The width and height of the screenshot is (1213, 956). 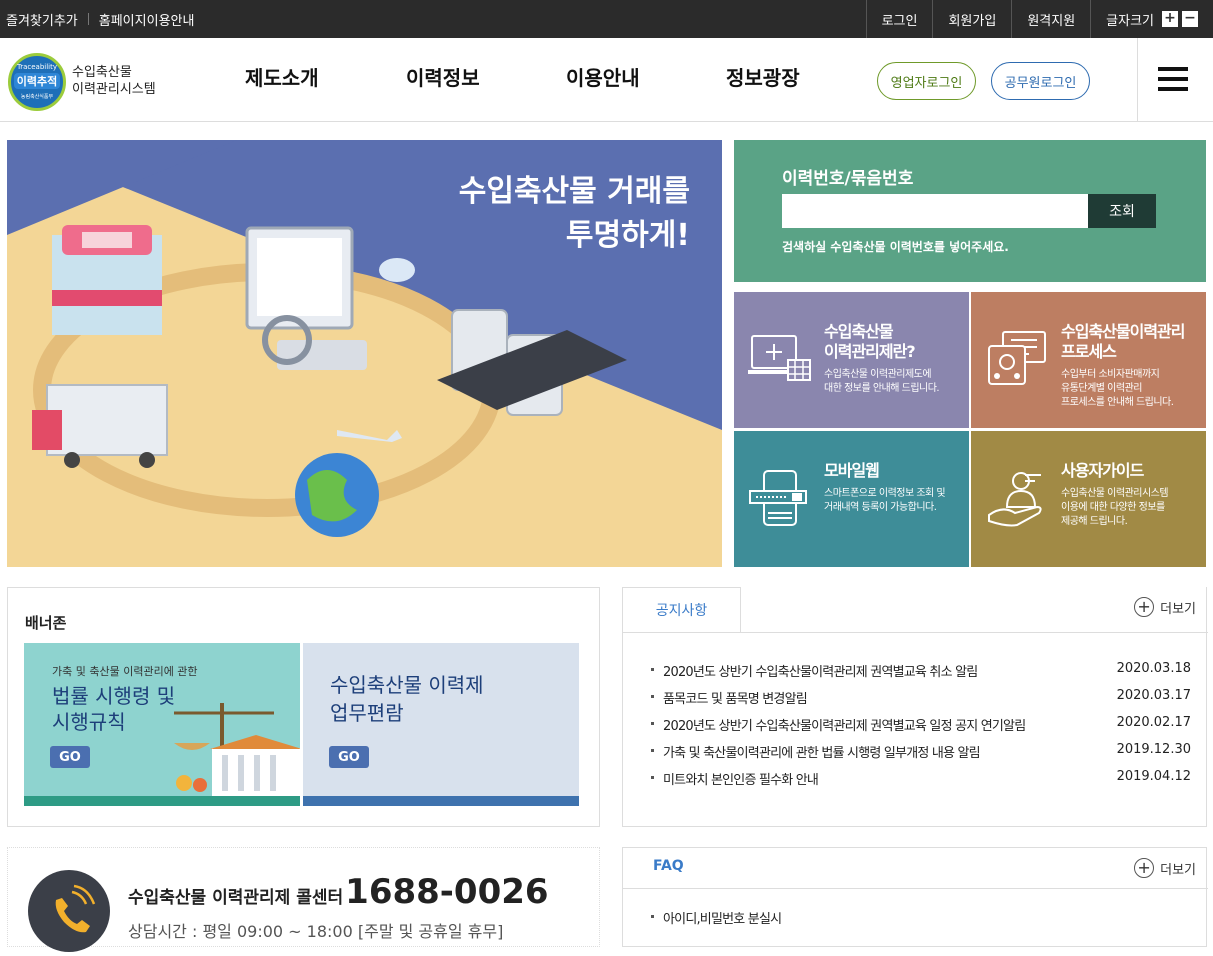 I want to click on banner-zone-title: 배너존, so click(x=46, y=623).